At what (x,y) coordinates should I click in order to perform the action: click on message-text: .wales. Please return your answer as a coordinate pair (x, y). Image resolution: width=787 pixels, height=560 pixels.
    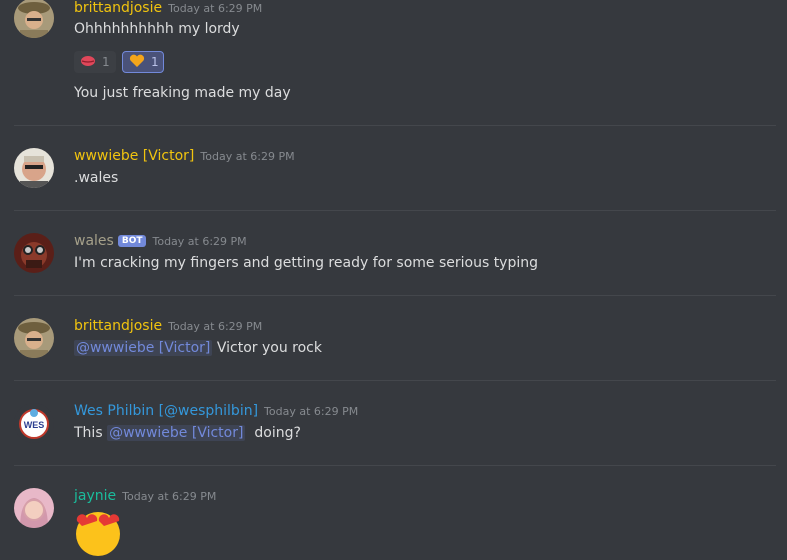
    Looking at the image, I should click on (96, 178).